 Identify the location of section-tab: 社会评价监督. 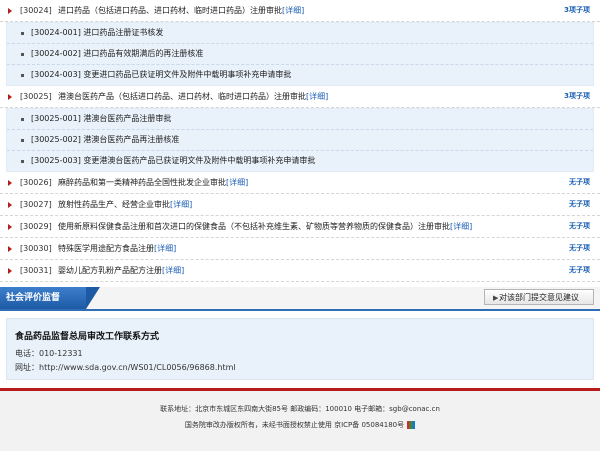
(50, 298).